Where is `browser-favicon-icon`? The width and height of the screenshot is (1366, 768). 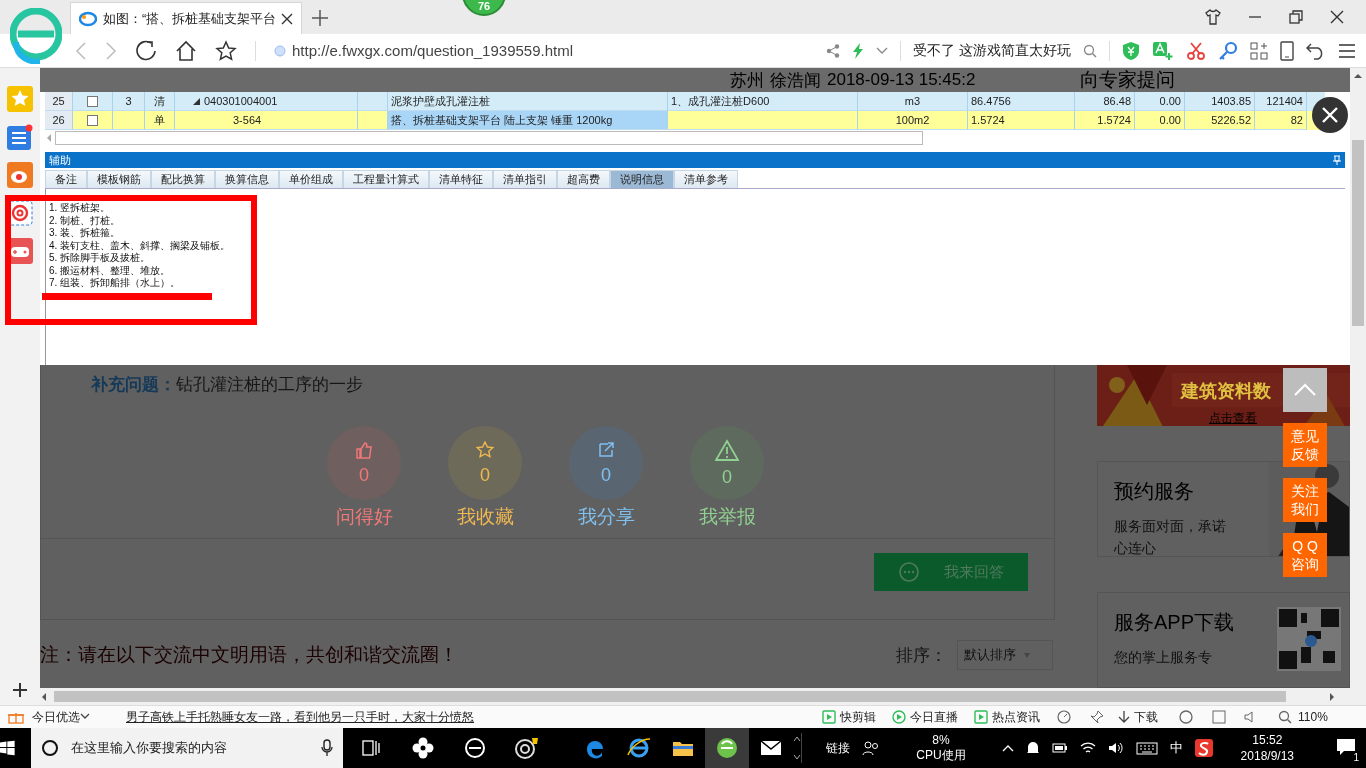 browser-favicon-icon is located at coordinates (88, 18).